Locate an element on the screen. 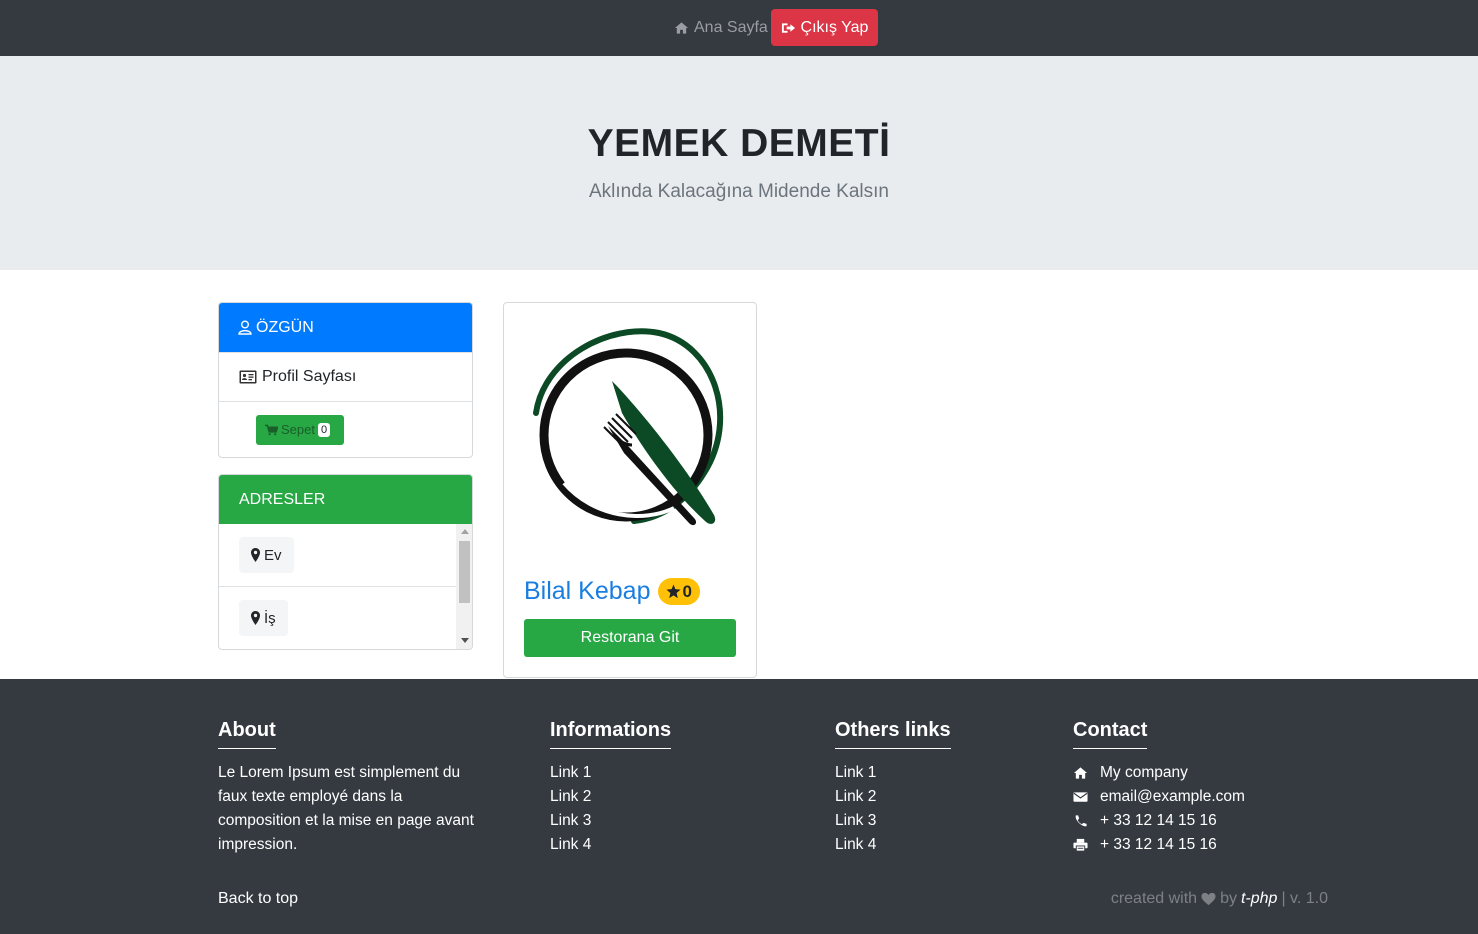 The height and width of the screenshot is (934, 1478). address-list-scrollbar is located at coordinates (464, 586).